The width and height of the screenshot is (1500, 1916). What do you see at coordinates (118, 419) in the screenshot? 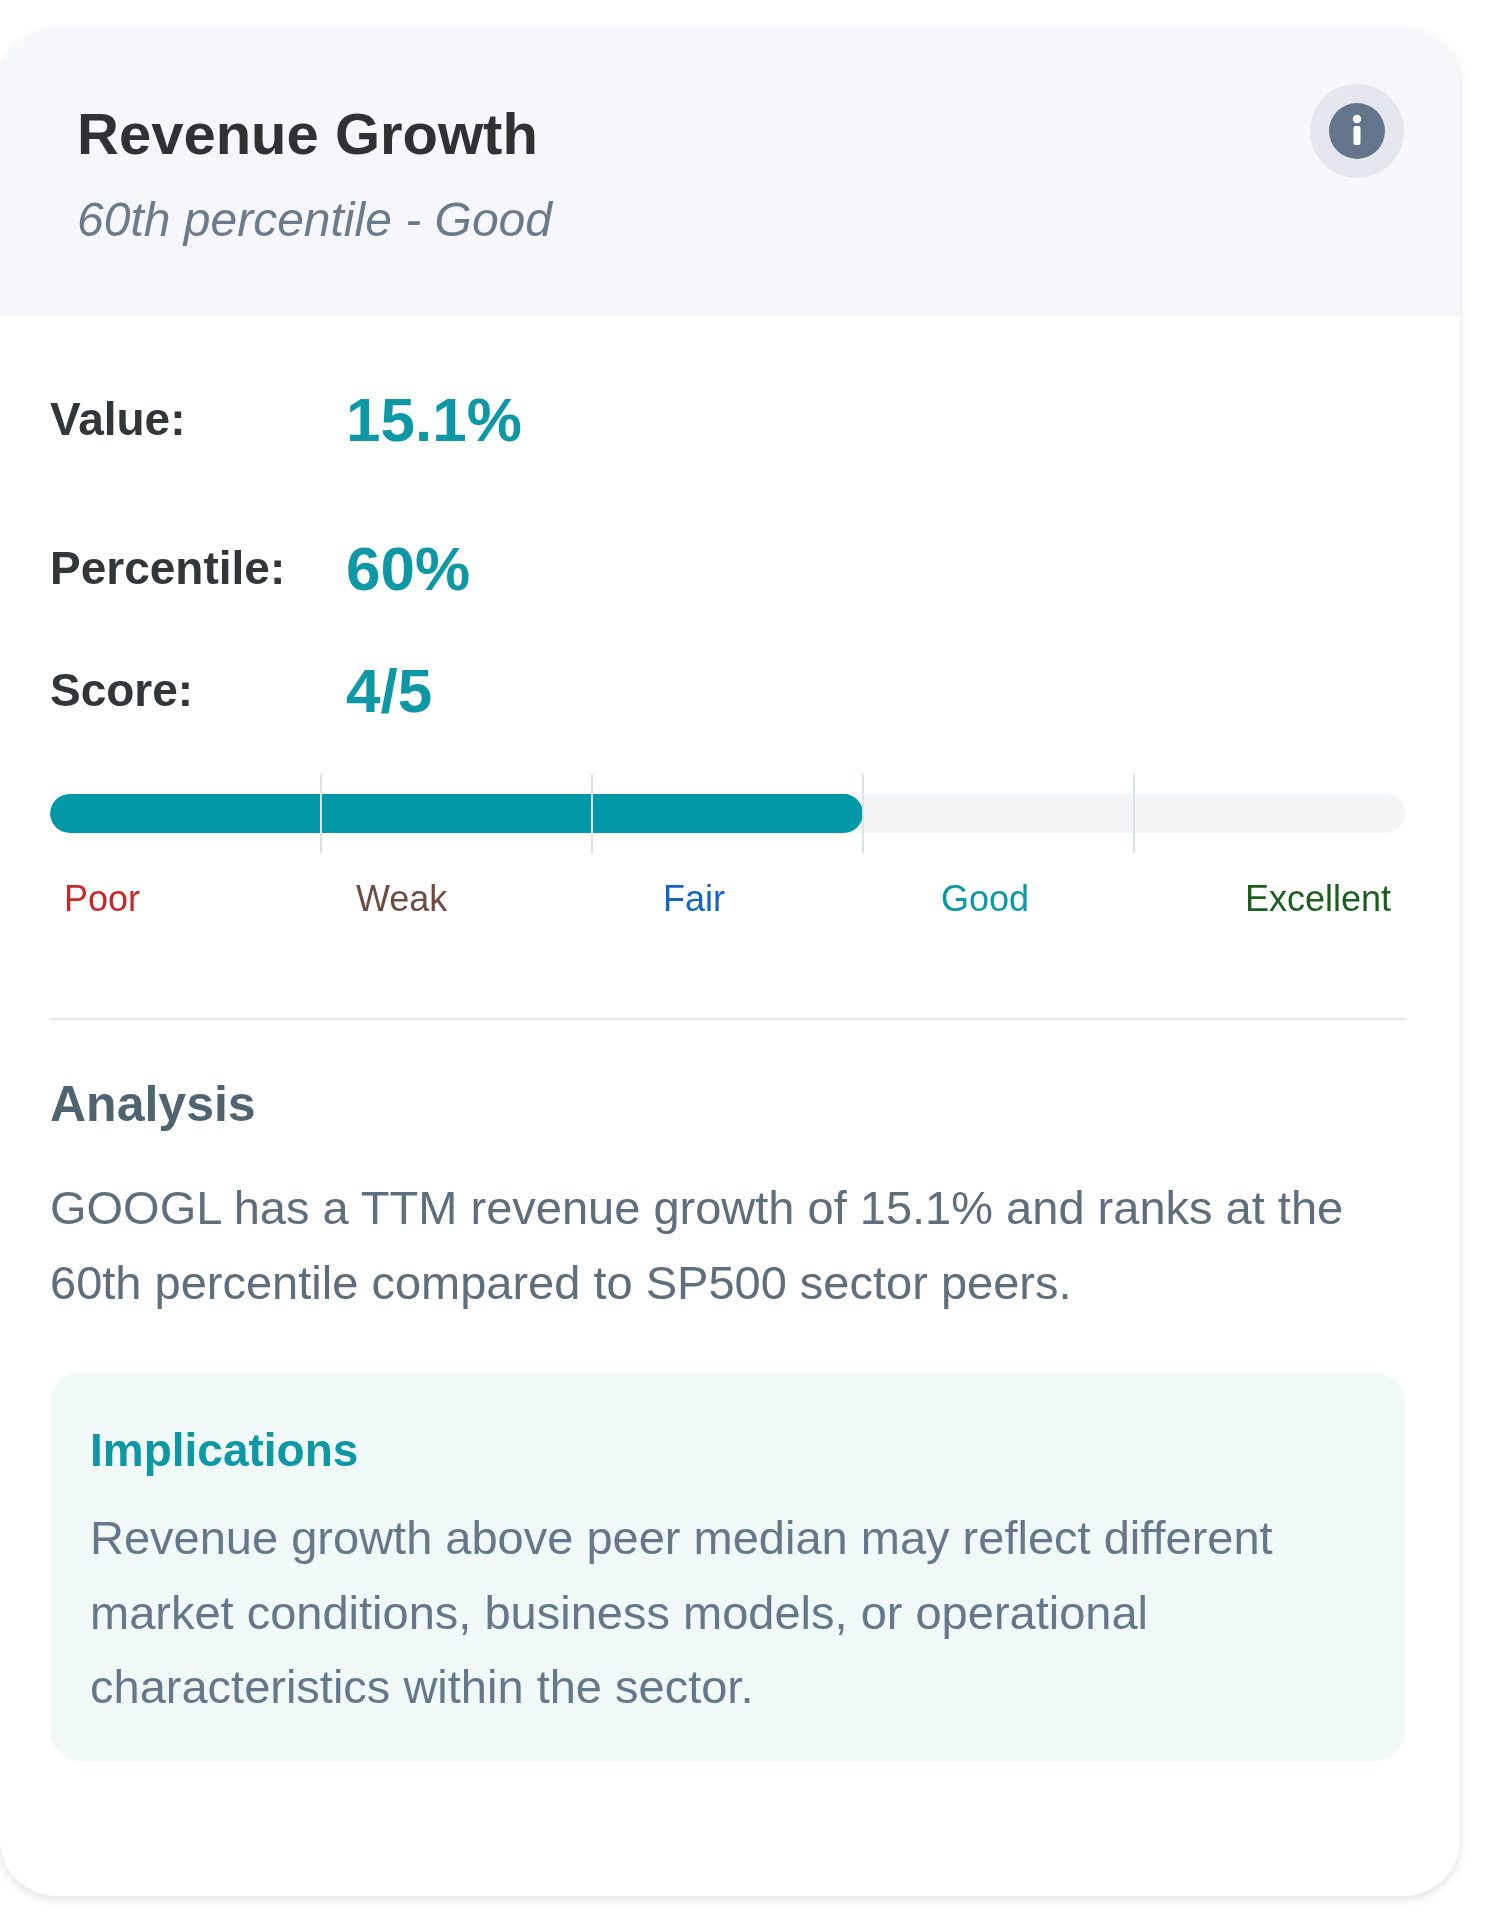
I see `metric-label: Value:` at bounding box center [118, 419].